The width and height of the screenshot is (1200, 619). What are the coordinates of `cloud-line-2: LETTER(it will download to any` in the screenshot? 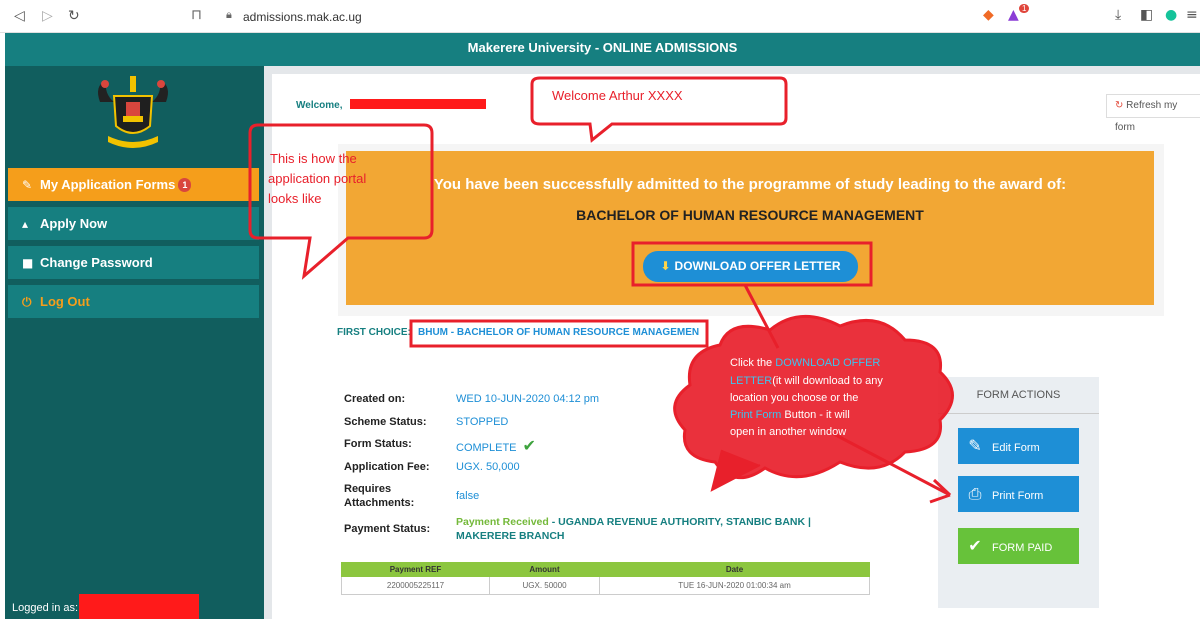 It's located at (806, 381).